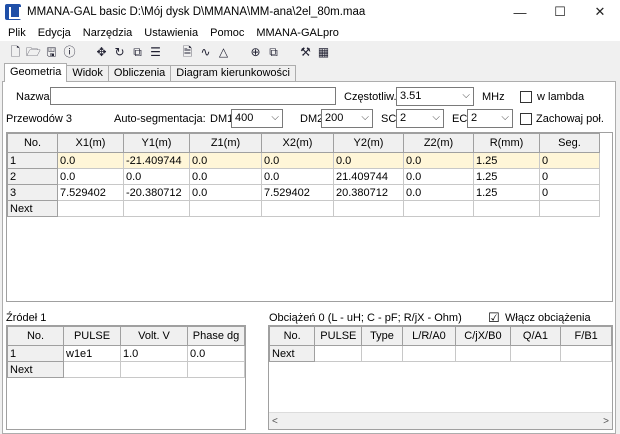 The image size is (620, 434). What do you see at coordinates (569, 143) in the screenshot?
I see `col-header-seg: Seg.` at bounding box center [569, 143].